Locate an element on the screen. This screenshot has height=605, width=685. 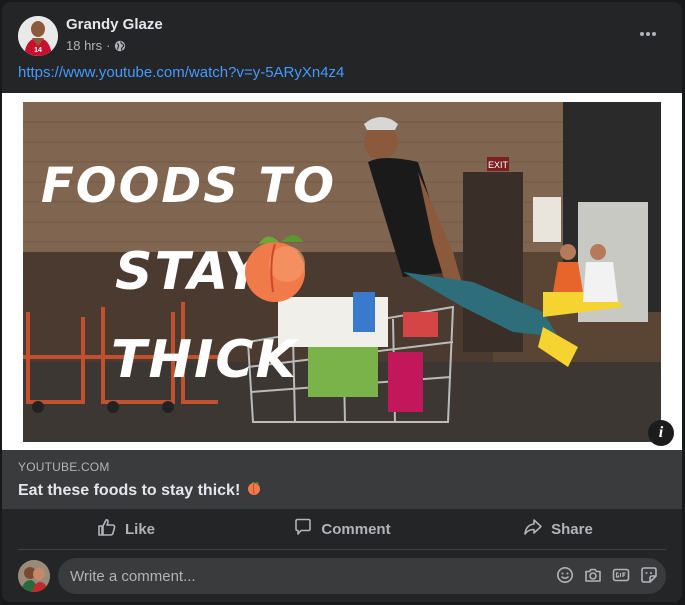
thumbnail-text-line2: STAY is located at coordinates (191, 272).